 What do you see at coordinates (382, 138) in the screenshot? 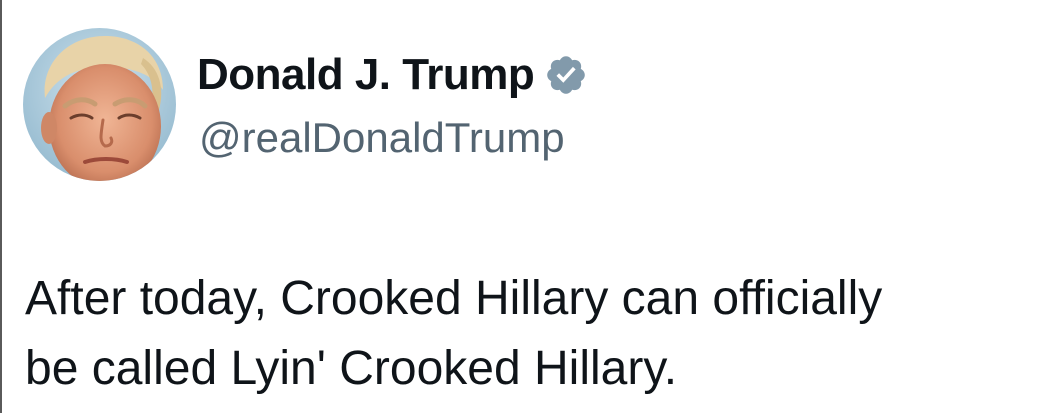
I see `author-handle: @realDonaldTrump` at bounding box center [382, 138].